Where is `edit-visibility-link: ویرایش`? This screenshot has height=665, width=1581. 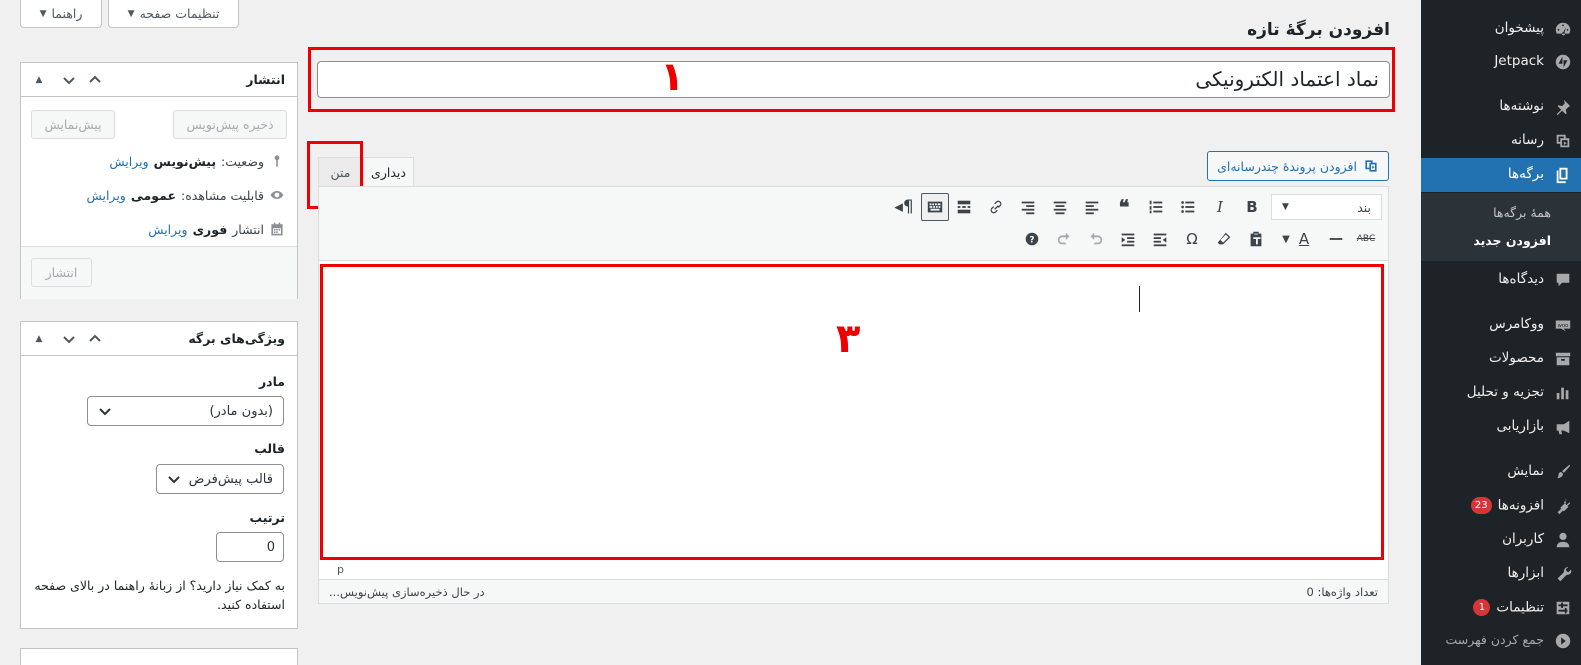 edit-visibility-link: ویرایش is located at coordinates (106, 195).